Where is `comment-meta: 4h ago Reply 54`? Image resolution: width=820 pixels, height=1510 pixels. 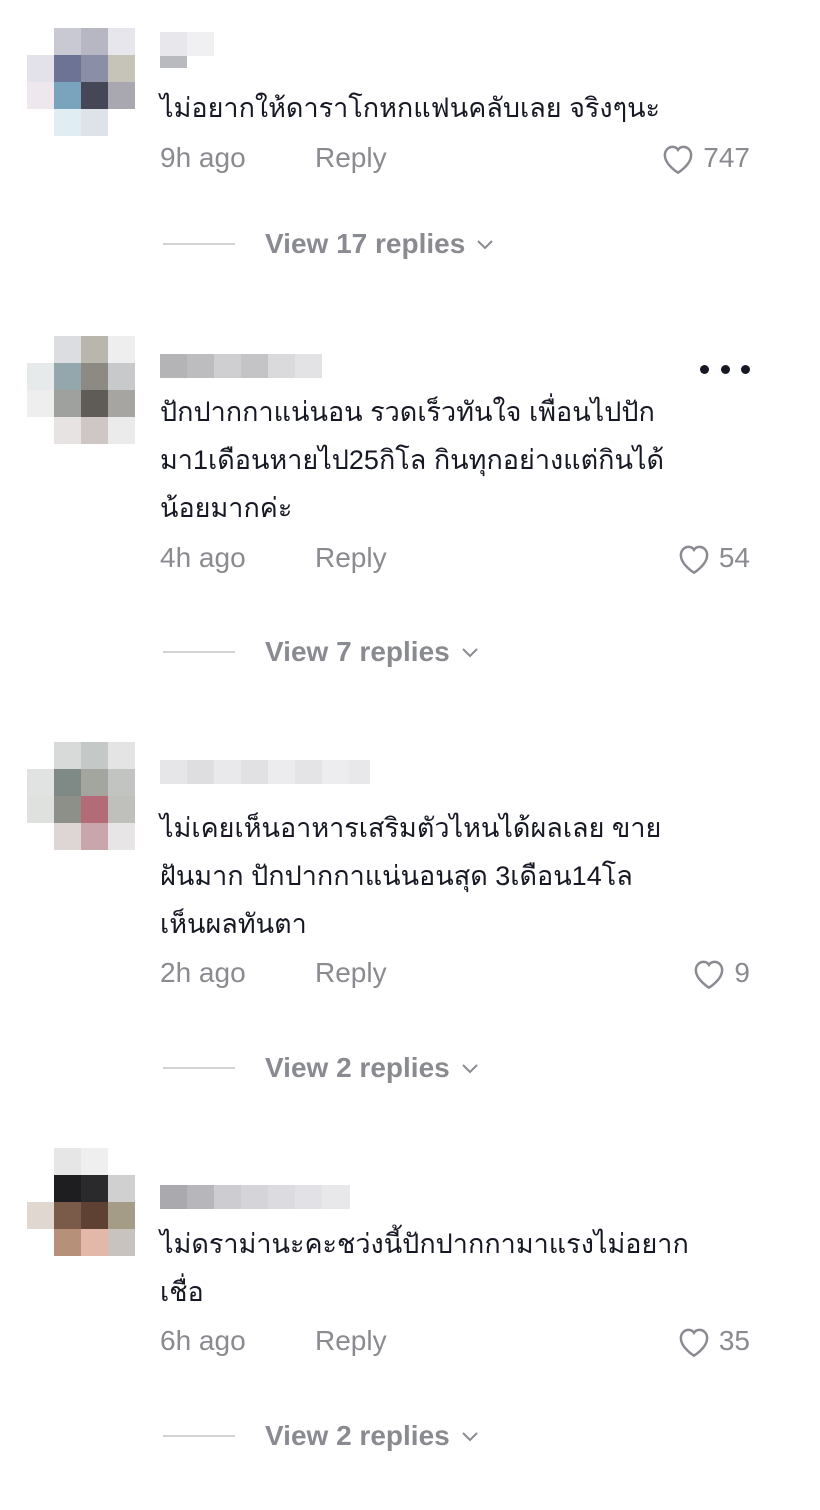
comment-meta: 4h ago Reply 54 is located at coordinates (455, 558).